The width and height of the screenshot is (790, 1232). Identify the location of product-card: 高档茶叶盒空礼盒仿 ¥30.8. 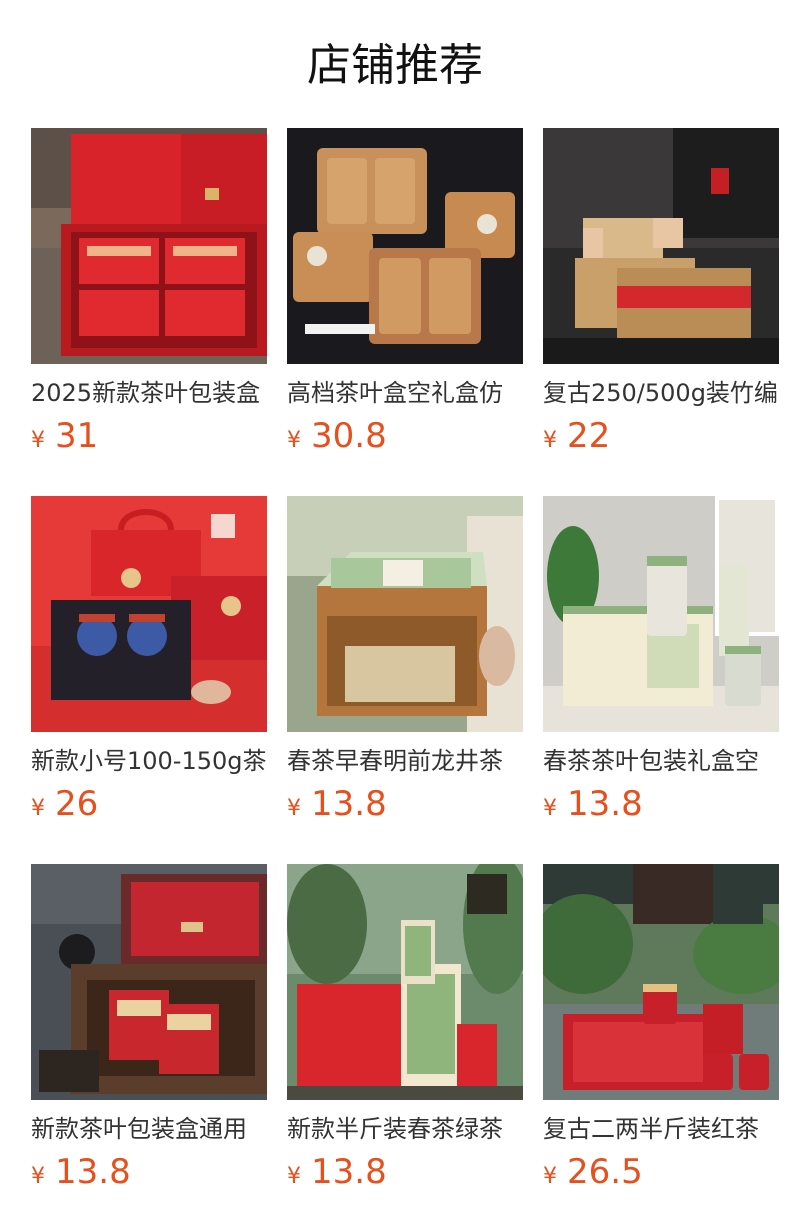
(405, 298).